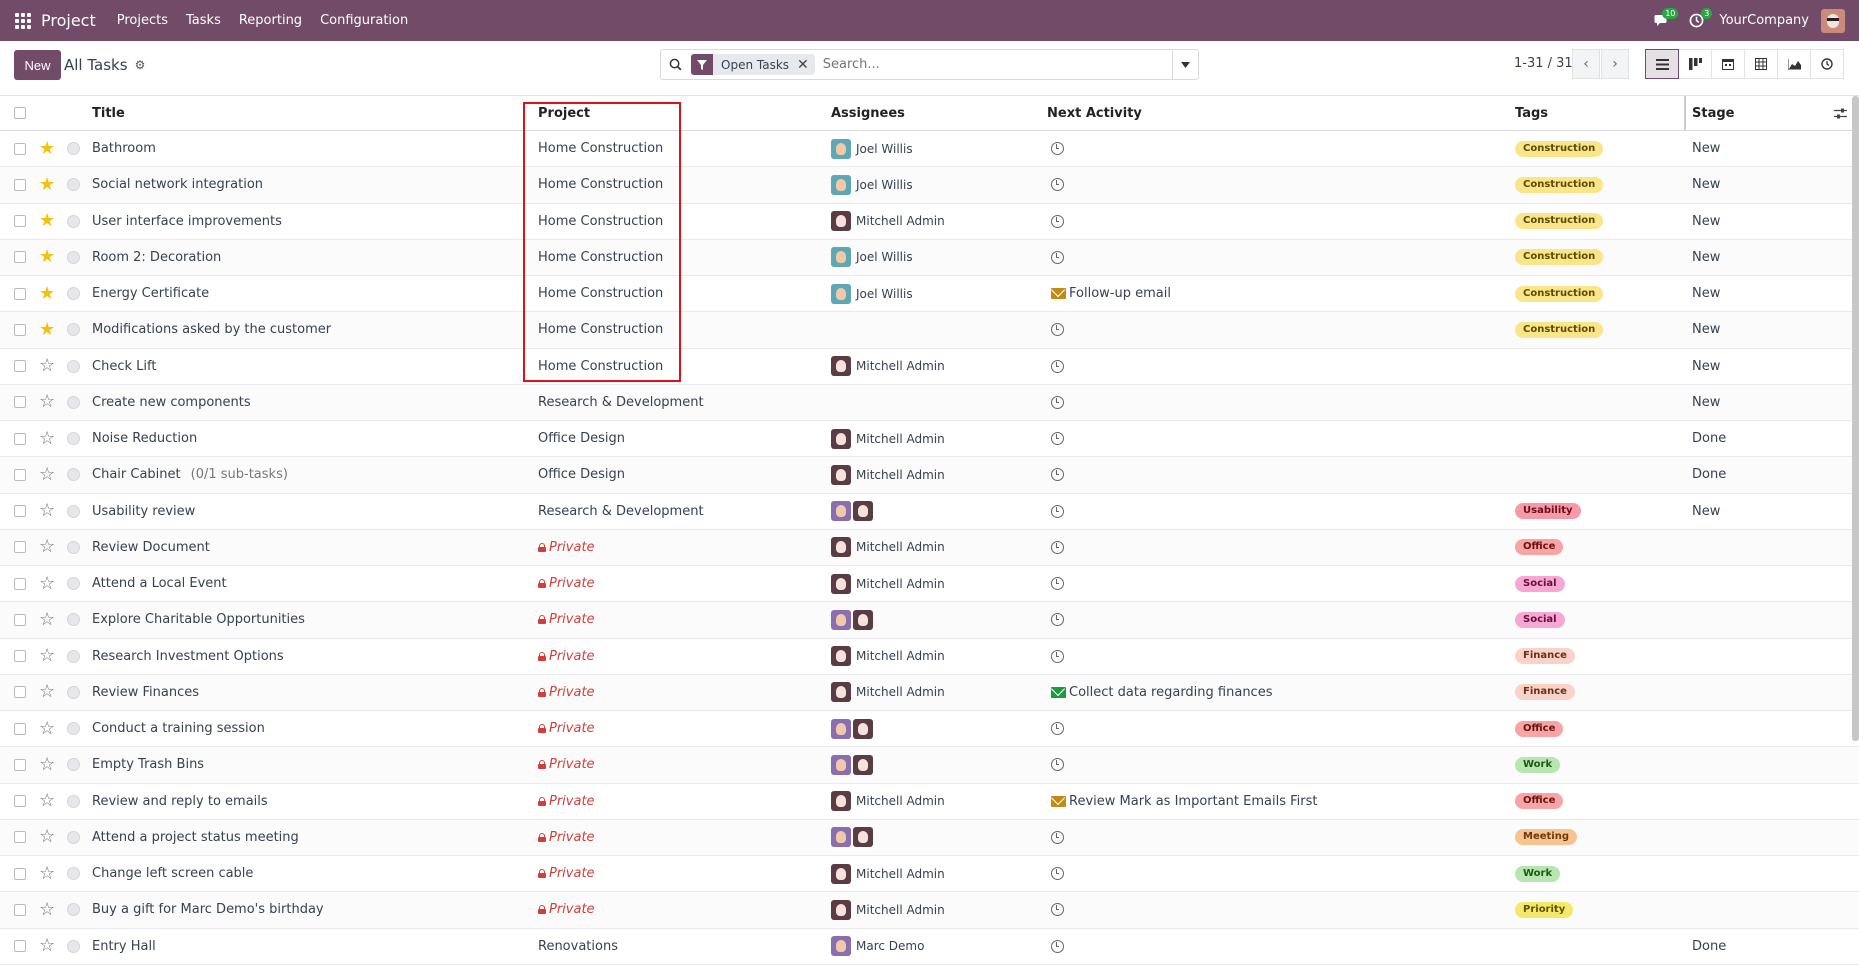 The height and width of the screenshot is (972, 1859). I want to click on gear-icon: ⚙, so click(140, 65).